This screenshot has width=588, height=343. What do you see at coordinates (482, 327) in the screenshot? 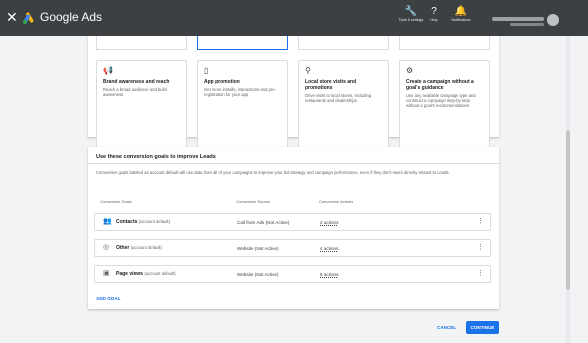
I see `continue-button: CONTINUE` at bounding box center [482, 327].